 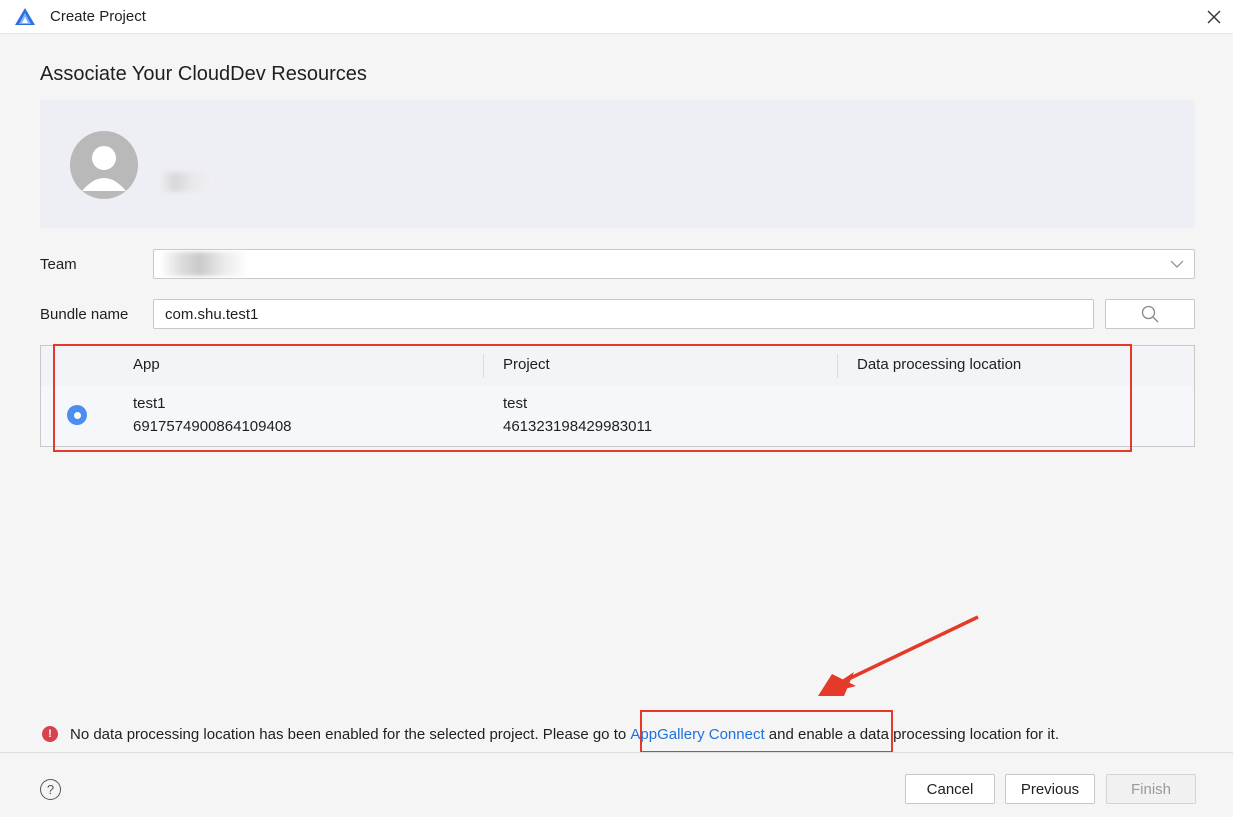 What do you see at coordinates (149, 403) in the screenshot?
I see `app-name: test1` at bounding box center [149, 403].